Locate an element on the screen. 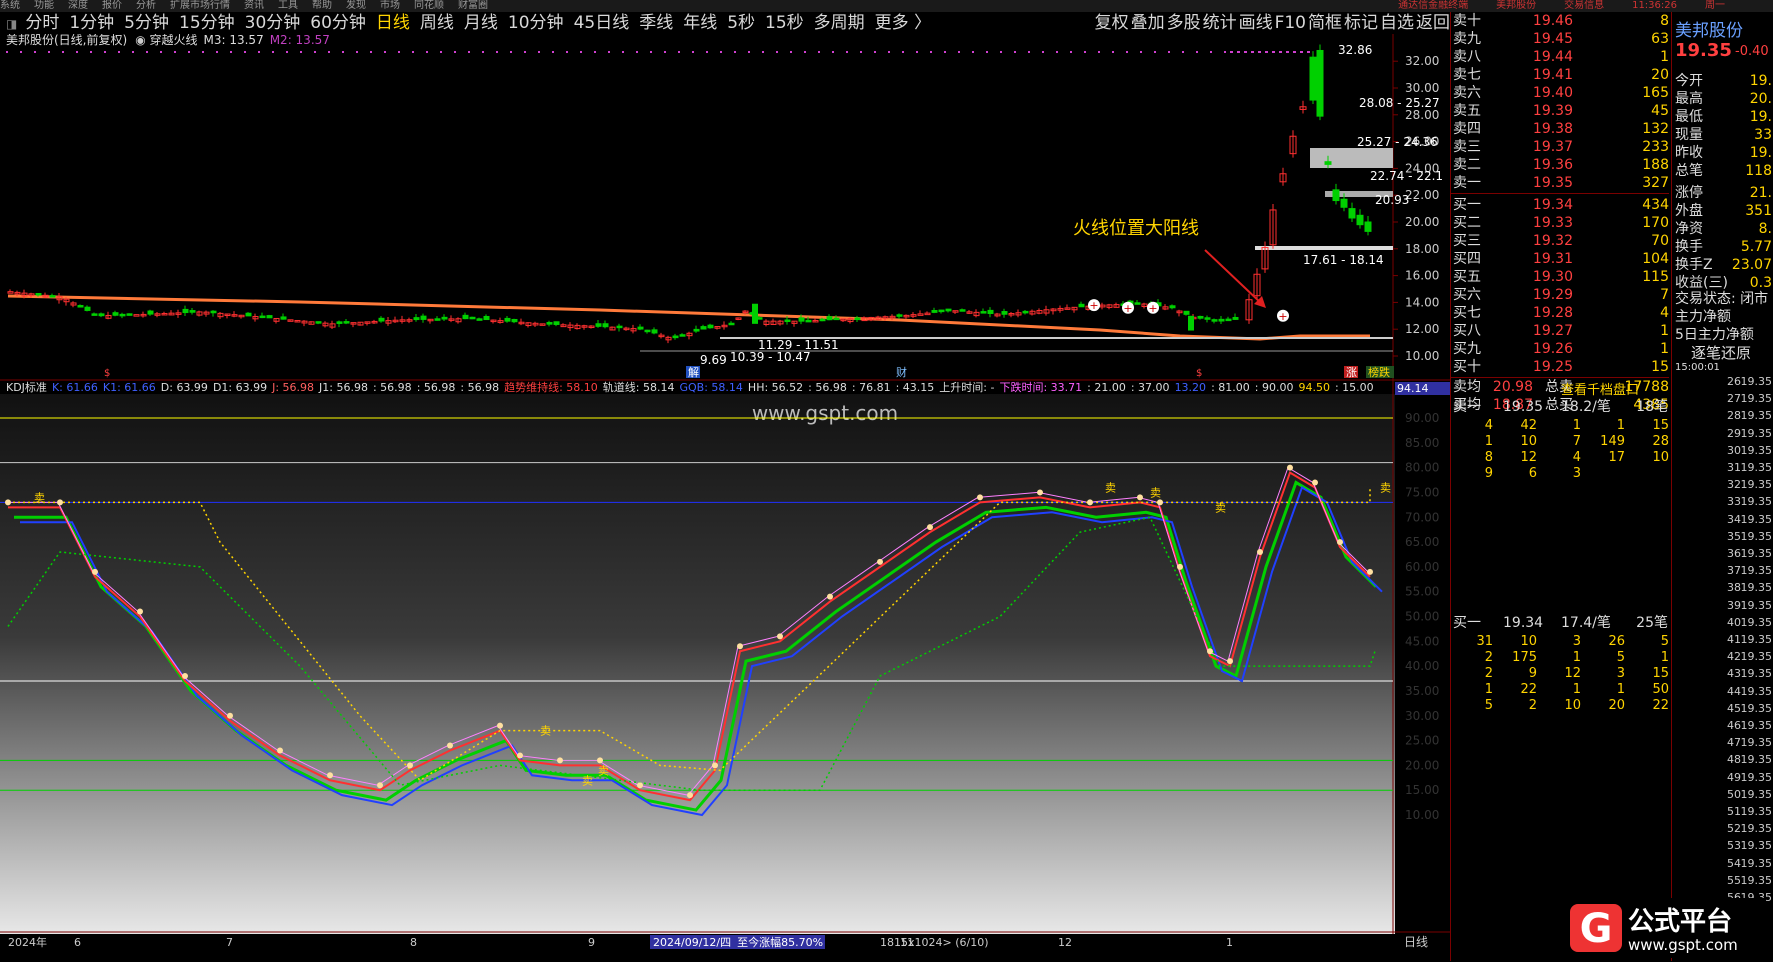  toolbar-button: 复权 is located at coordinates (1112, 23).